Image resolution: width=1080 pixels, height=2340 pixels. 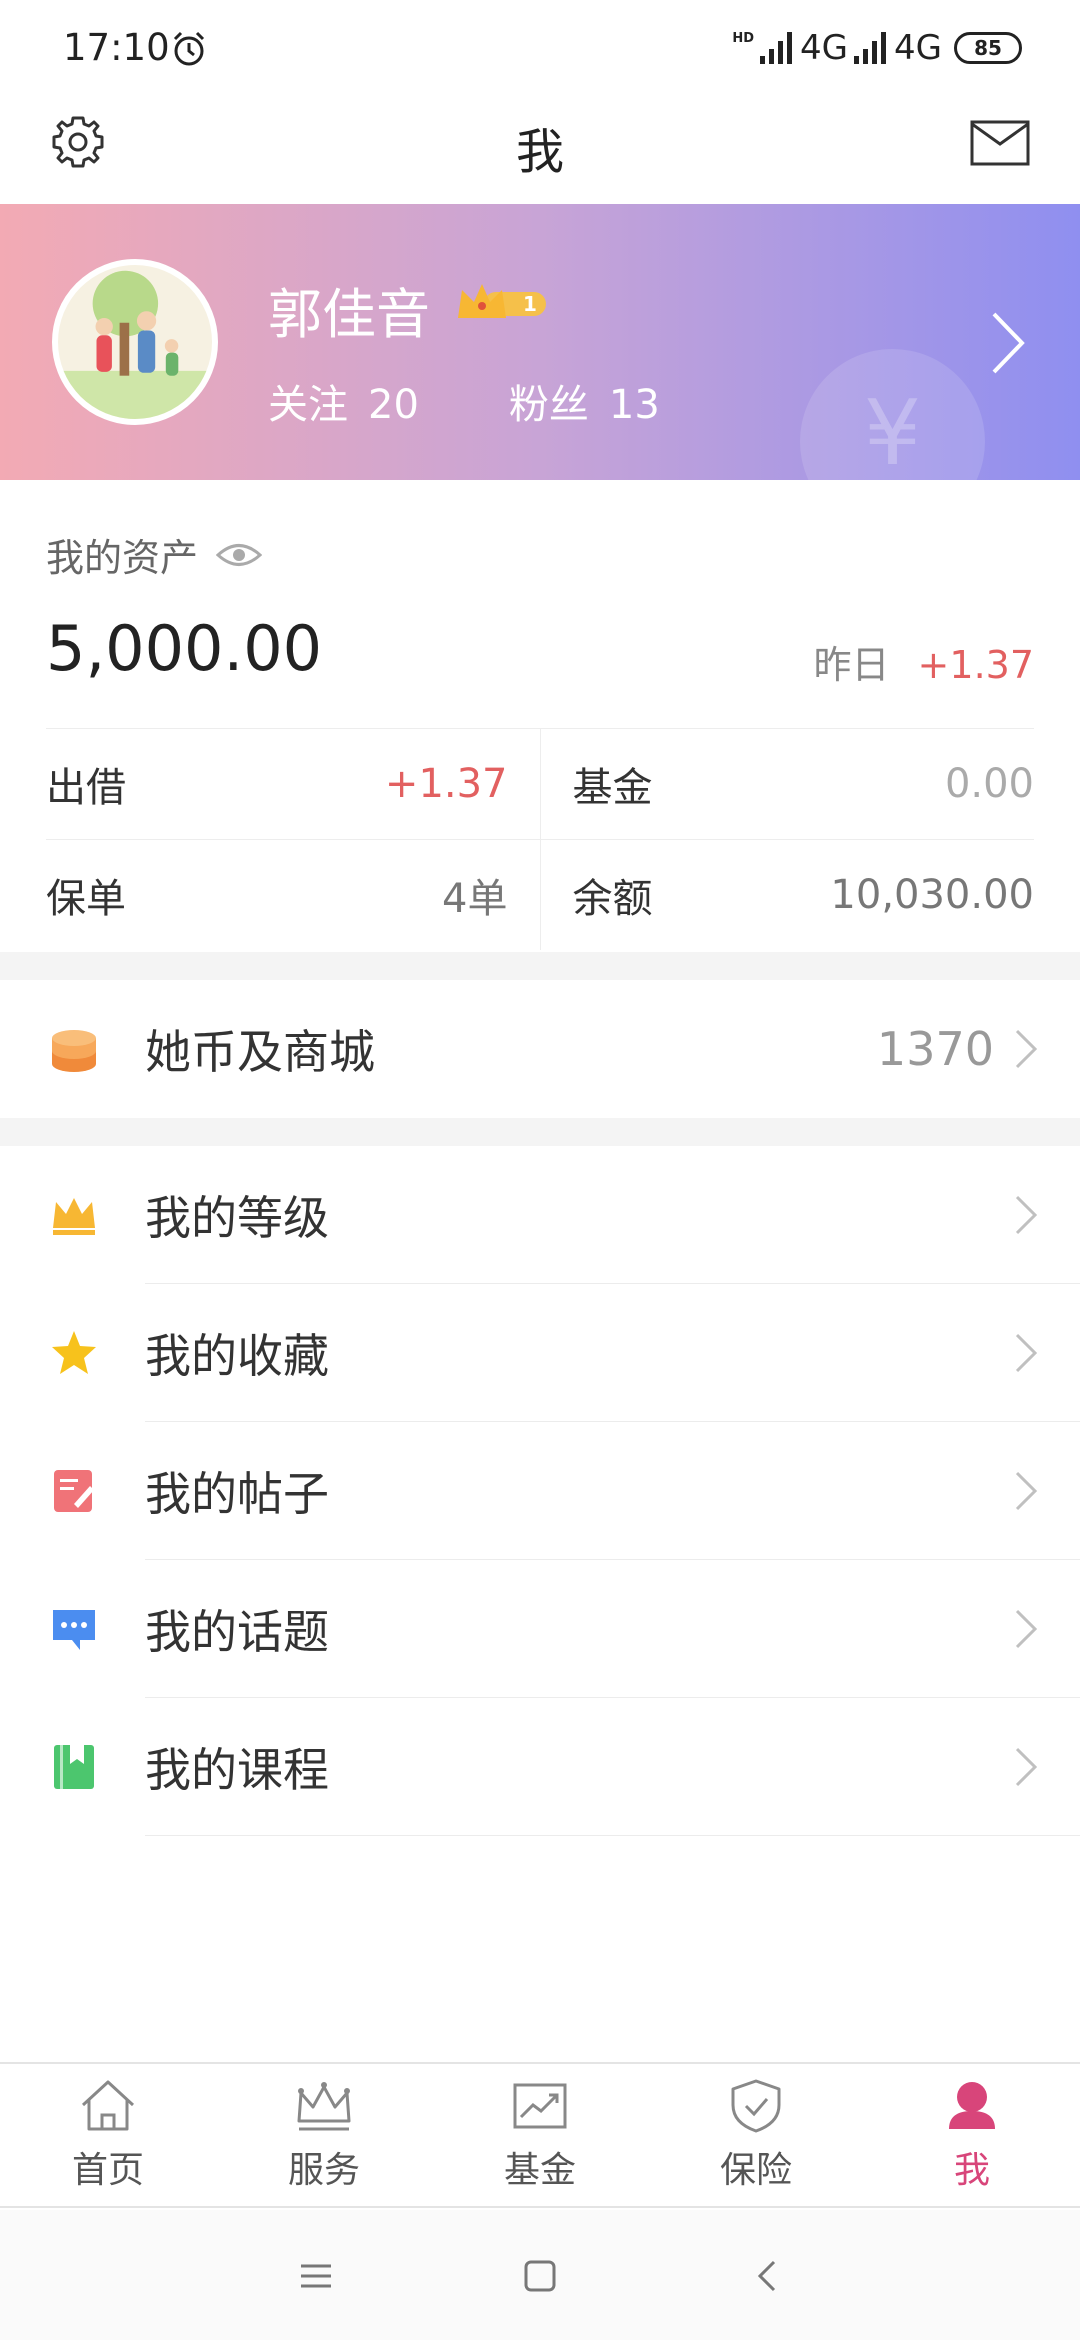 I want to click on tab-label: 保险, so click(x=755, y=2170).